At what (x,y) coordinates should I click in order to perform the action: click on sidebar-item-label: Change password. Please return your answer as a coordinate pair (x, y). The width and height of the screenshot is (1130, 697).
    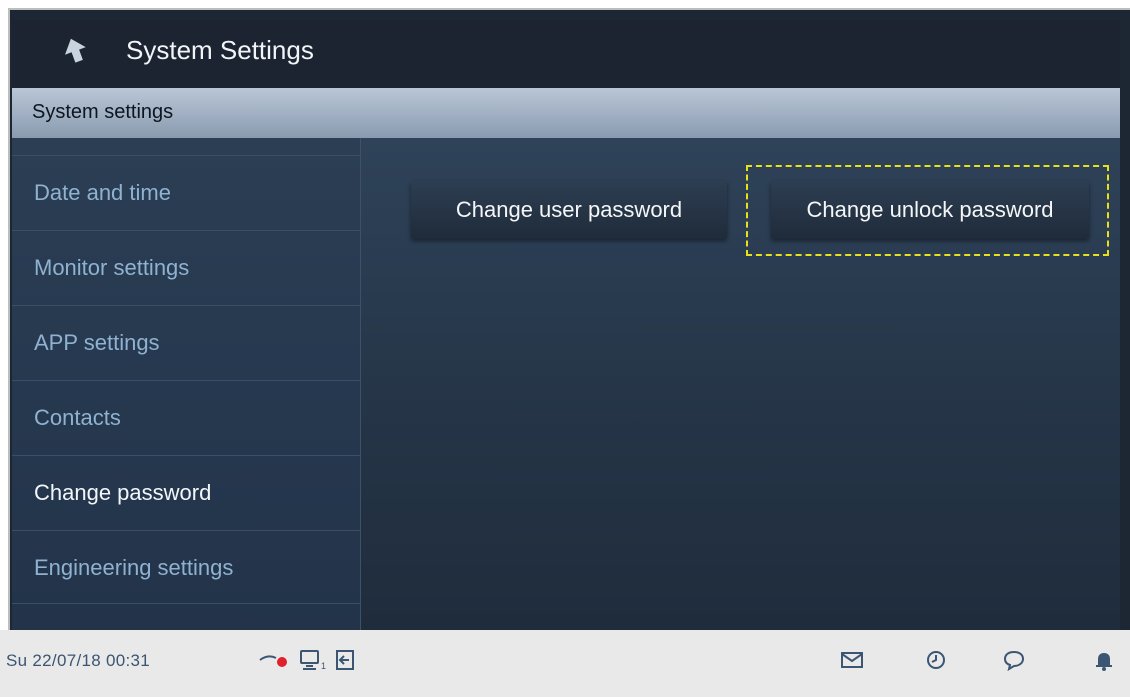
    Looking at the image, I should click on (123, 492).